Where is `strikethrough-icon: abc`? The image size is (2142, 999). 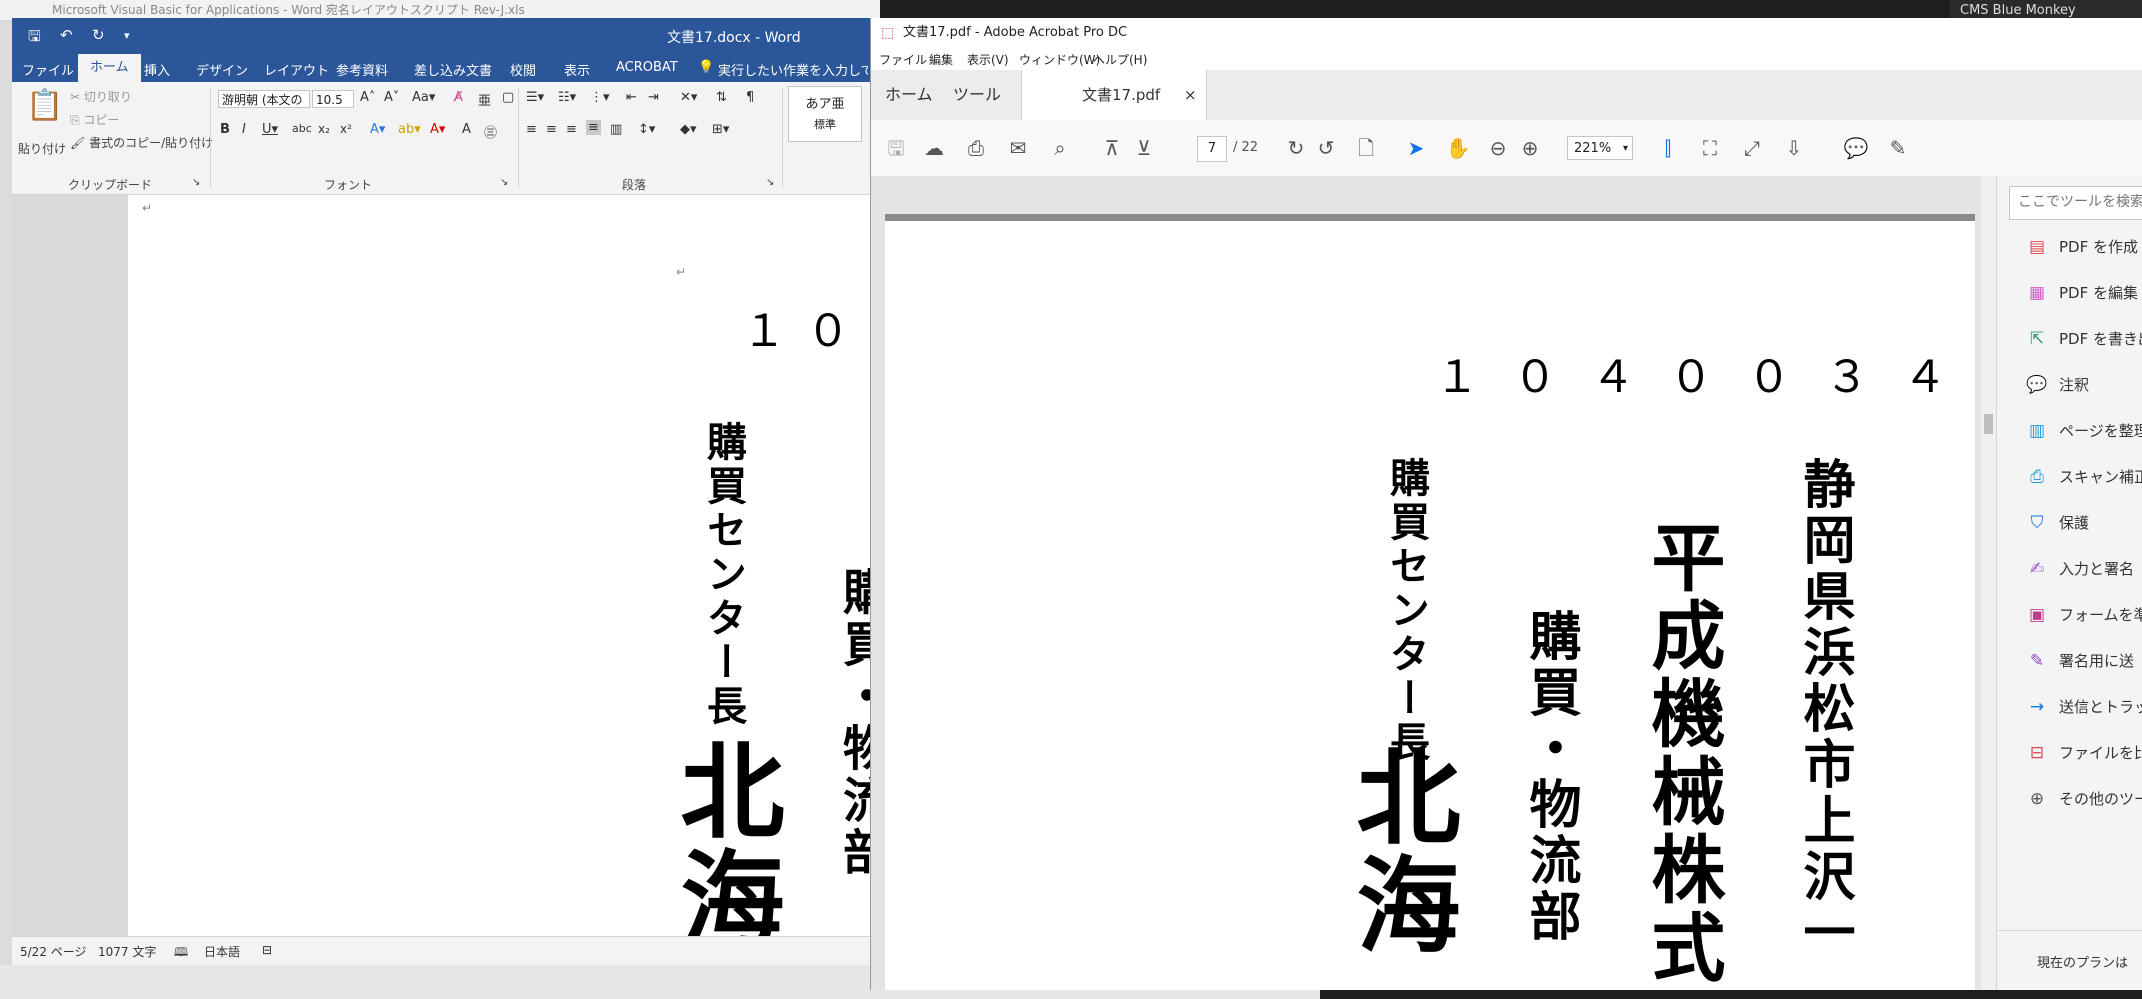 strikethrough-icon: abc is located at coordinates (302, 128).